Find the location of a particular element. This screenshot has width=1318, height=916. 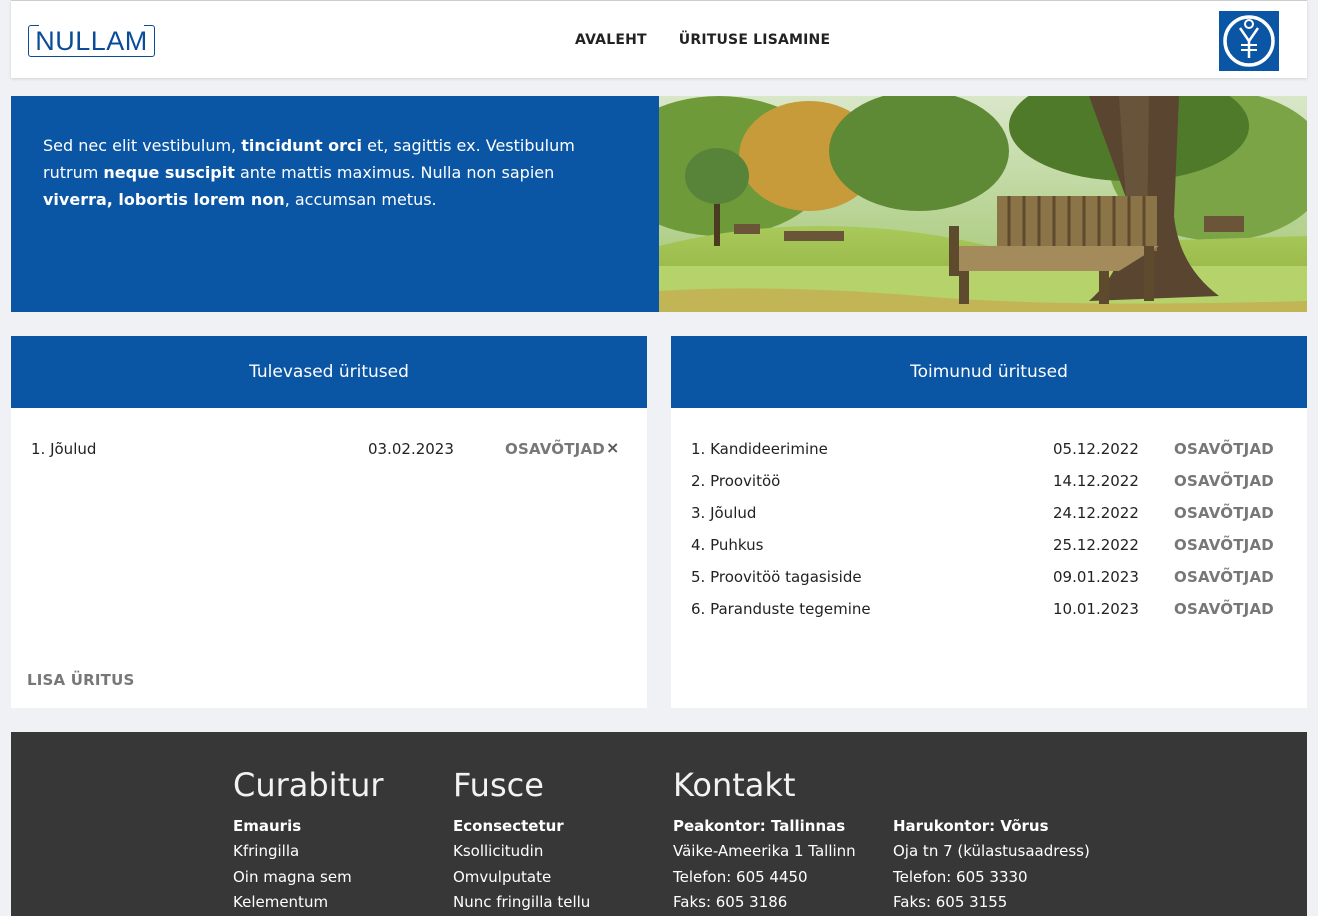

footer-link: Oin magna sem is located at coordinates (308, 878).